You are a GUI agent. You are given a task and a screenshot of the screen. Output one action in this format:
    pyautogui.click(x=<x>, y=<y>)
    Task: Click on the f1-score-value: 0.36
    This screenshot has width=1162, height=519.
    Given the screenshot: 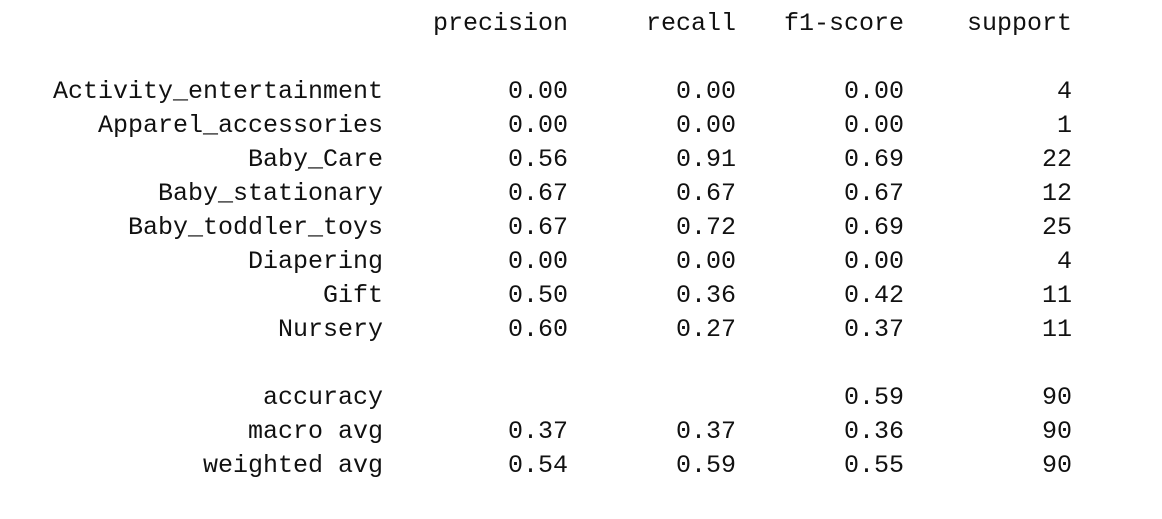 What is the action you would take?
    pyautogui.click(x=873, y=431)
    